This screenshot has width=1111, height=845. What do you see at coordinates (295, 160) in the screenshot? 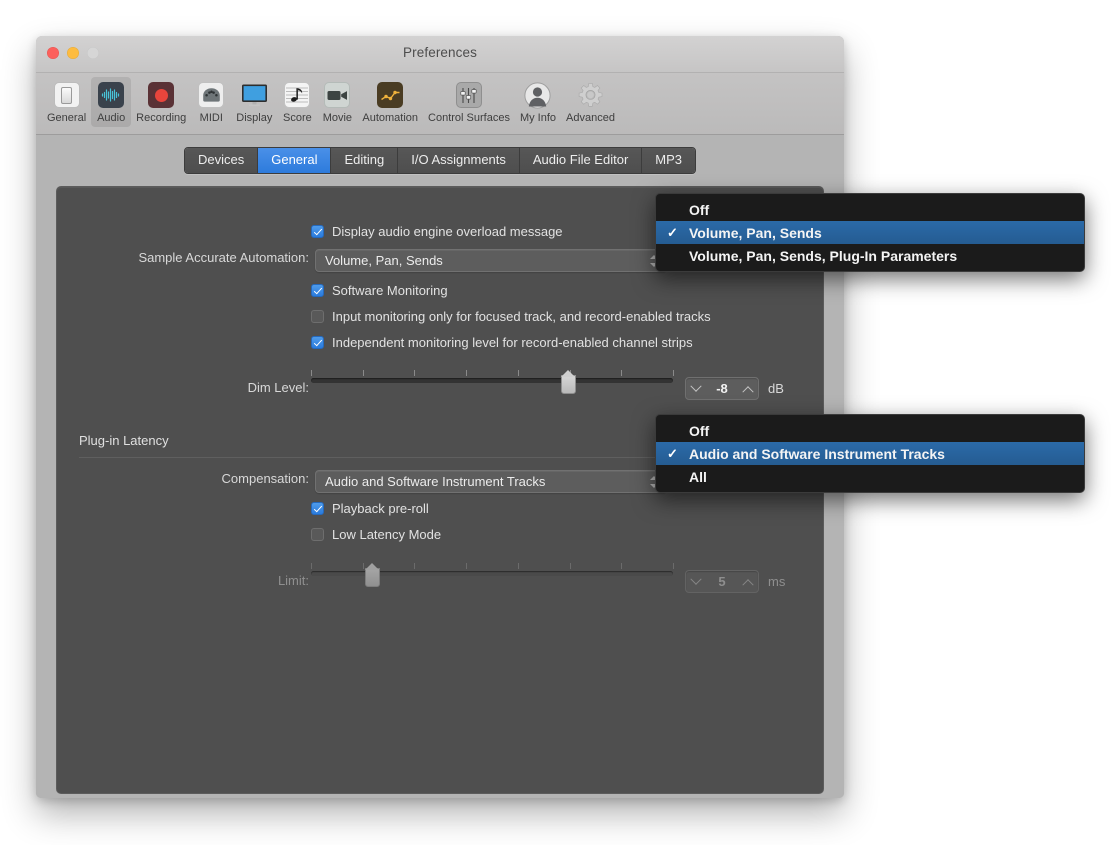
I see `tab-general: General` at bounding box center [295, 160].